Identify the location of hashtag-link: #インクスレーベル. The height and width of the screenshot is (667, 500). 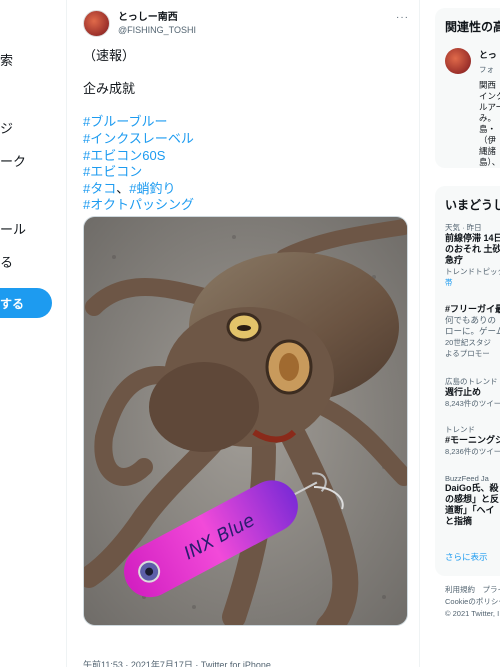
(243, 139).